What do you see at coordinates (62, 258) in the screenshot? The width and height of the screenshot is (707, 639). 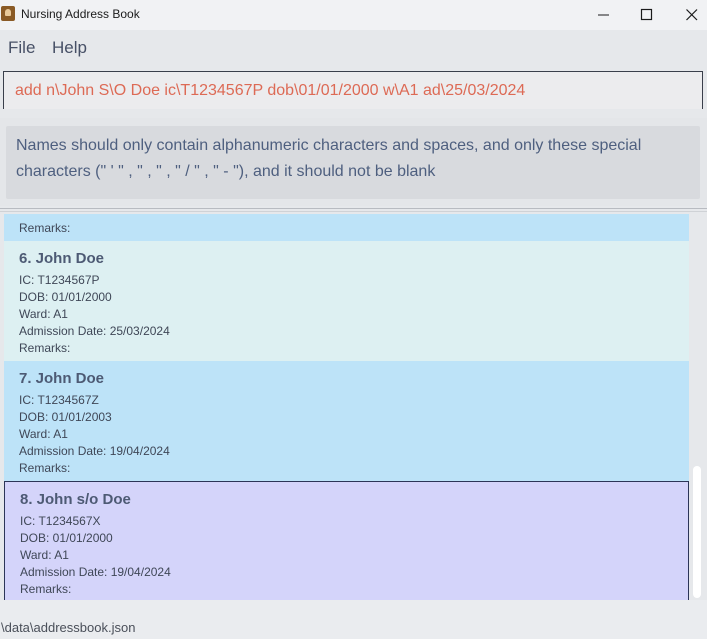 I see `patient-name: 6. John Doe` at bounding box center [62, 258].